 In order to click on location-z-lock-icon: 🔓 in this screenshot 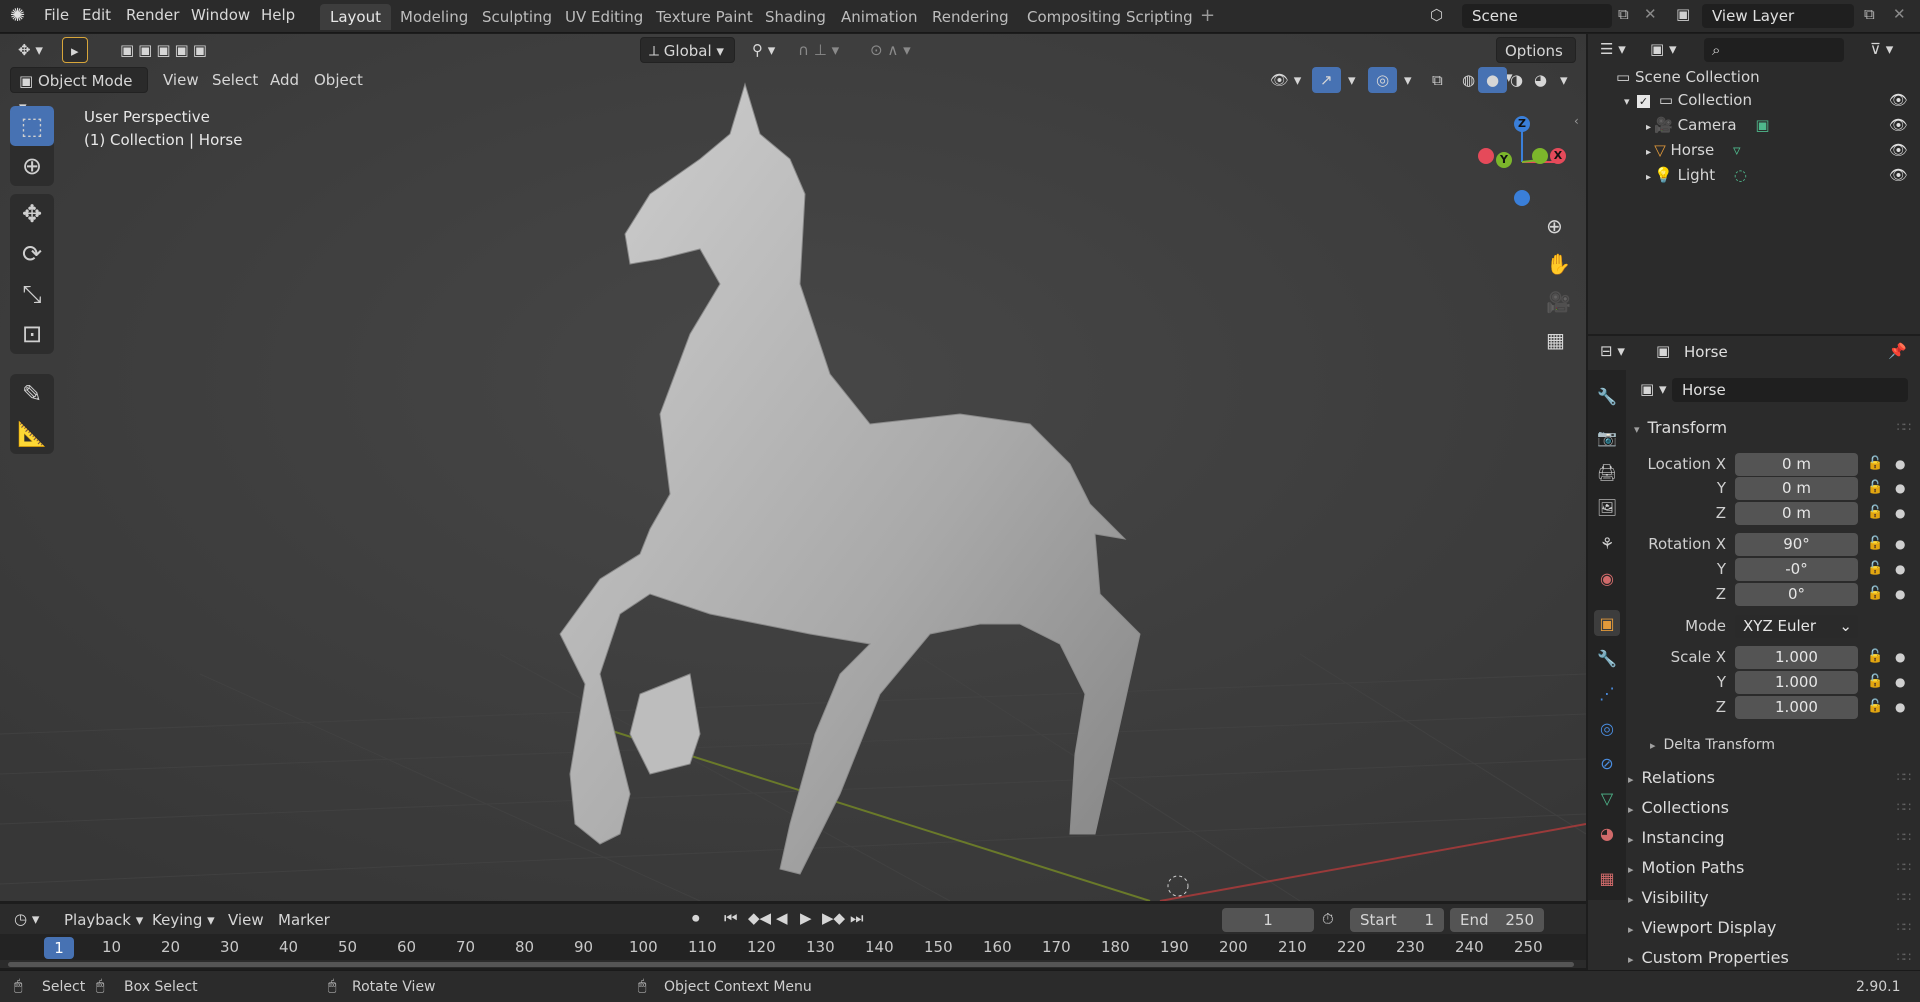, I will do `click(1875, 512)`.